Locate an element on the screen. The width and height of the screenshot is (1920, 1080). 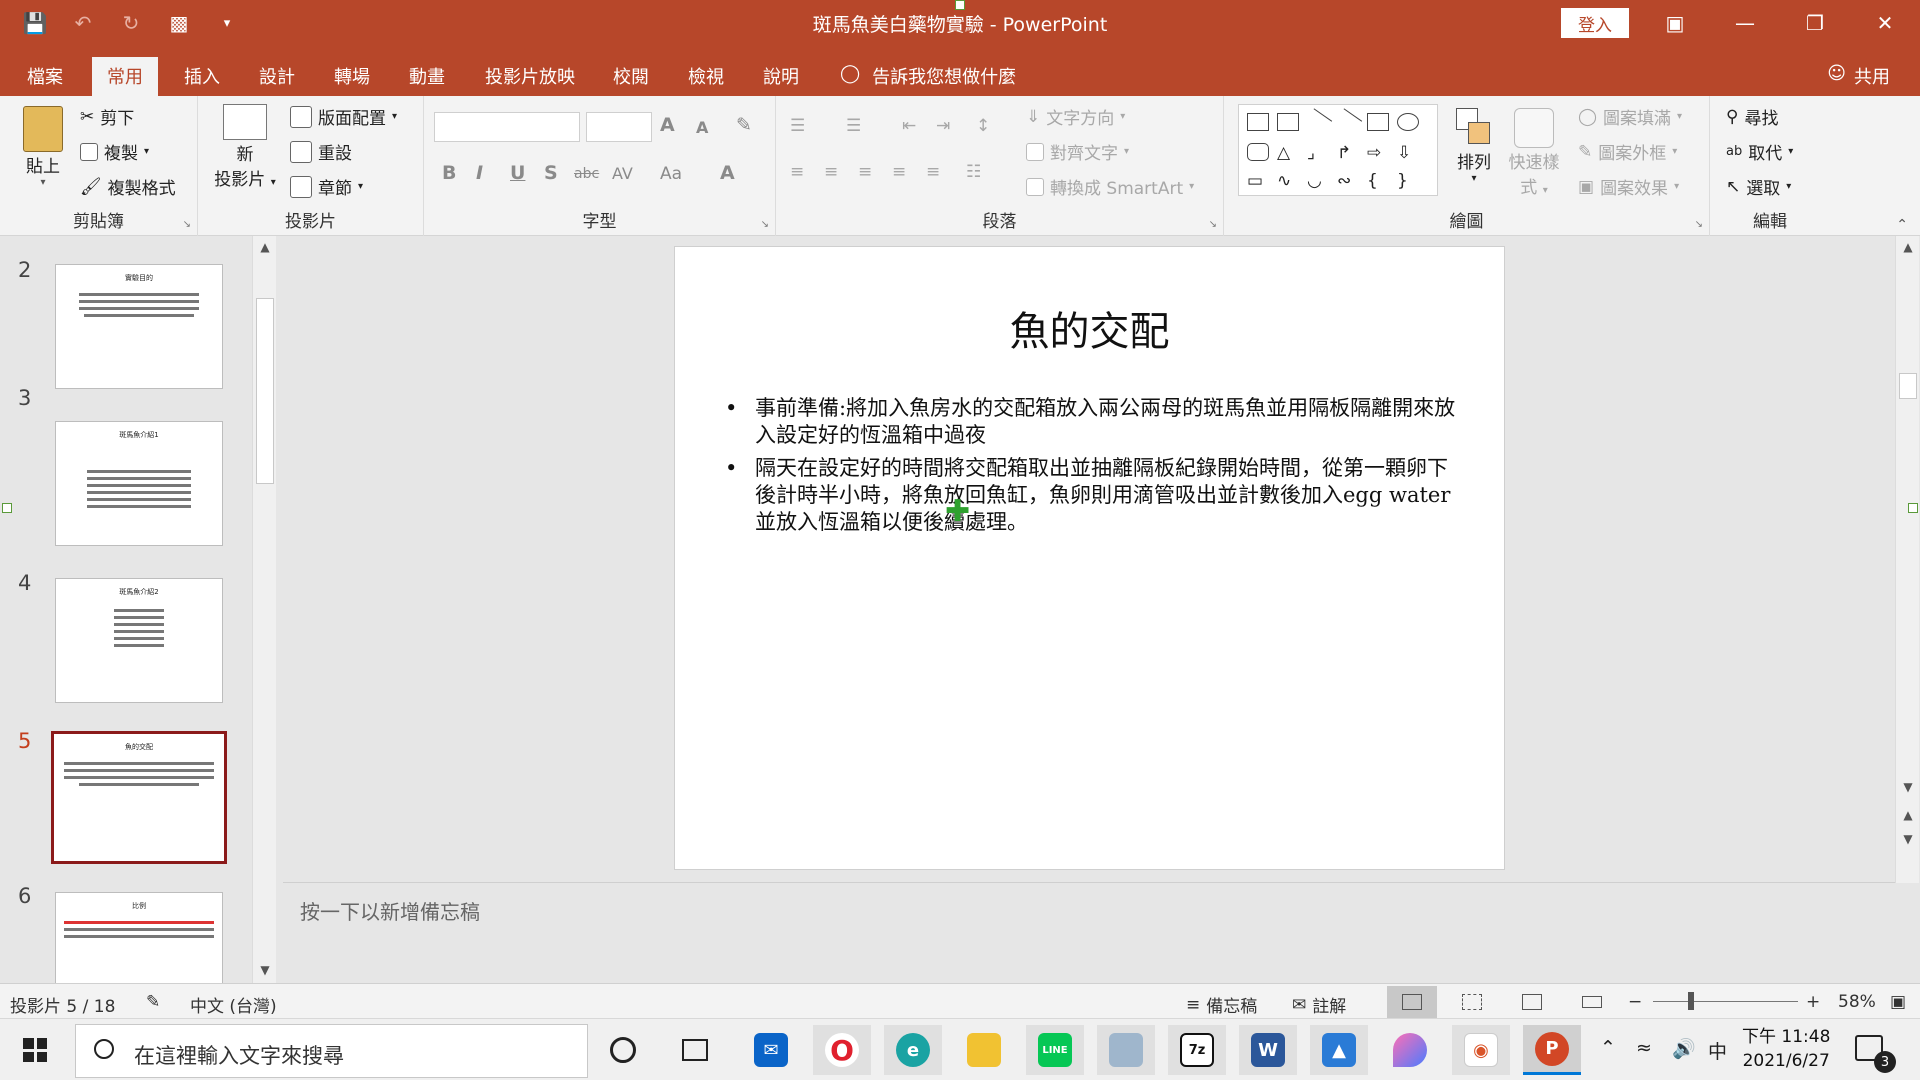
font-dialog-launcher-icon: ↘ is located at coordinates (765, 224).